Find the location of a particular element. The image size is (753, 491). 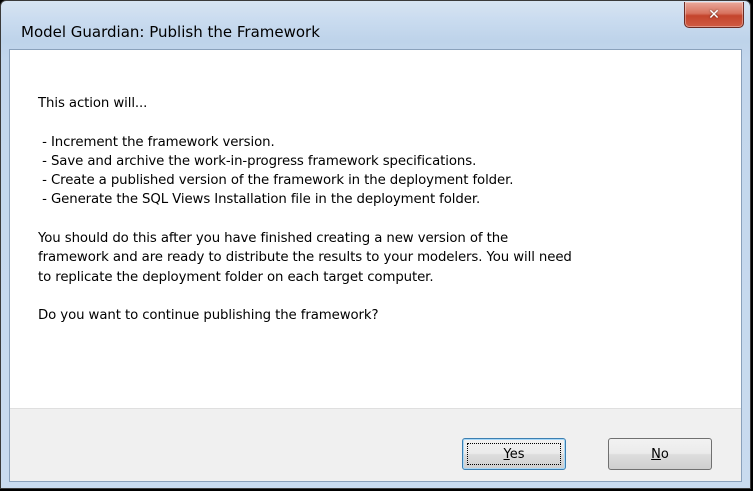

no-button: No is located at coordinates (660, 454).